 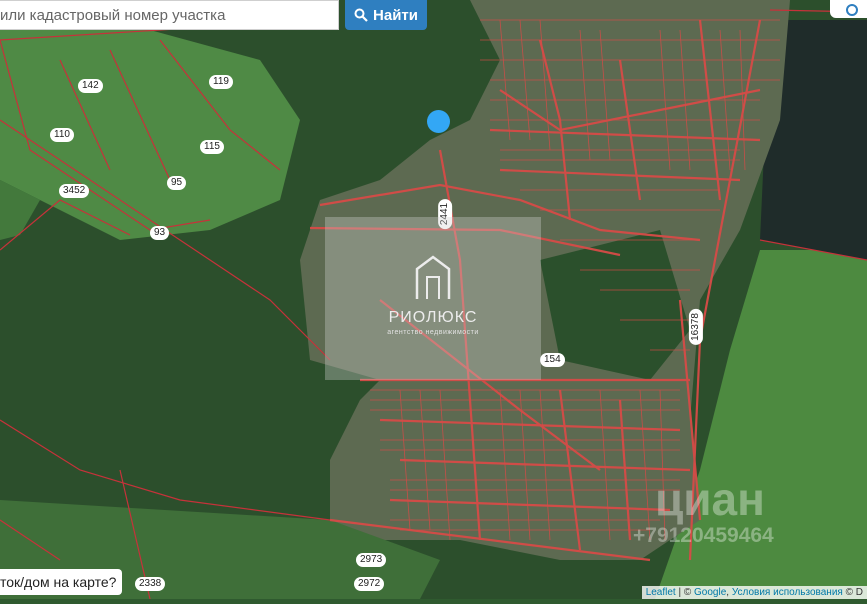 I want to click on parcel-label: 110, so click(x=62, y=135).